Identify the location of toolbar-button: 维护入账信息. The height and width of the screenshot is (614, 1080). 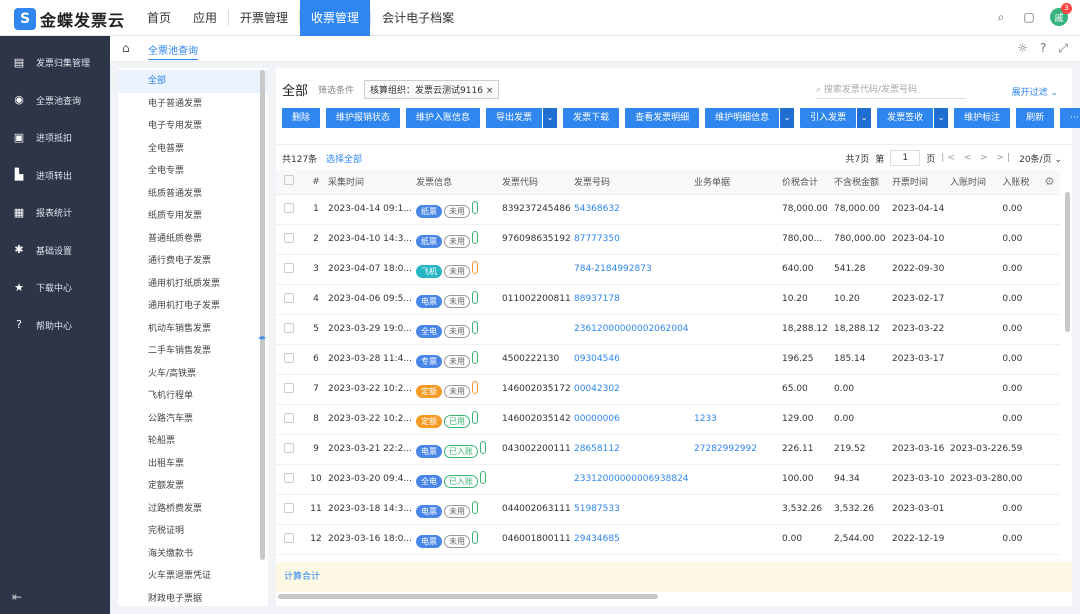
(443, 118).